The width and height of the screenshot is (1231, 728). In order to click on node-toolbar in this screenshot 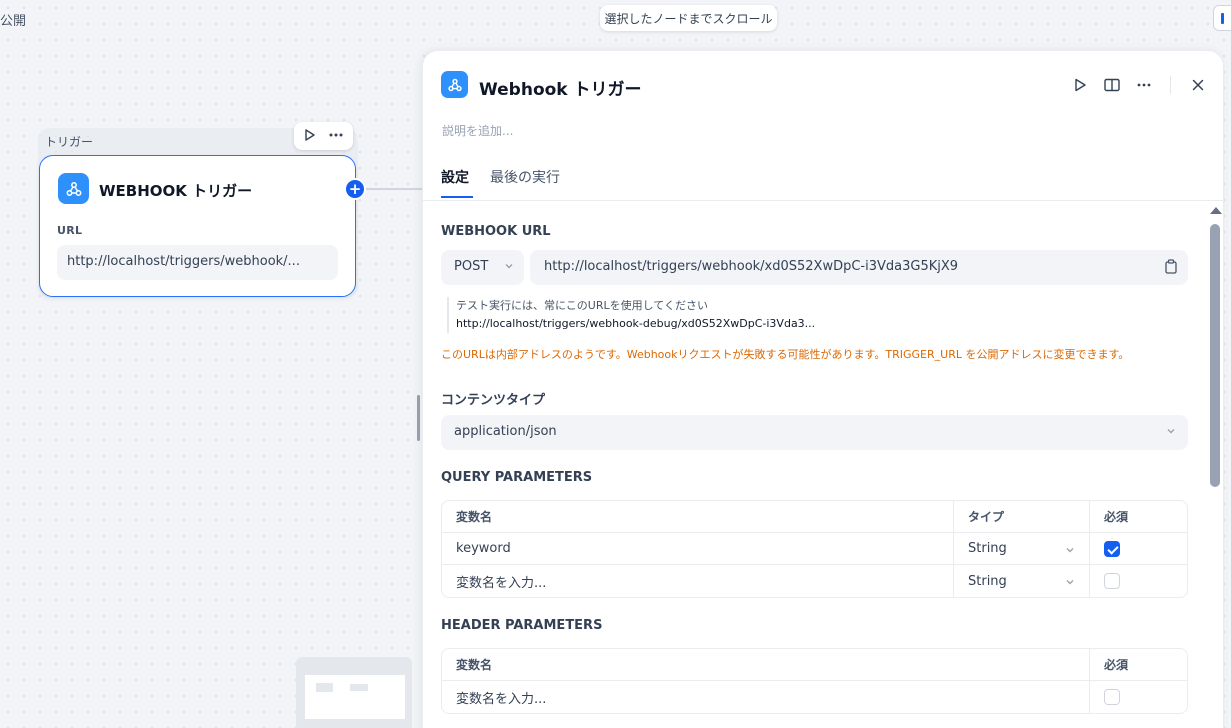, I will do `click(323, 136)`.